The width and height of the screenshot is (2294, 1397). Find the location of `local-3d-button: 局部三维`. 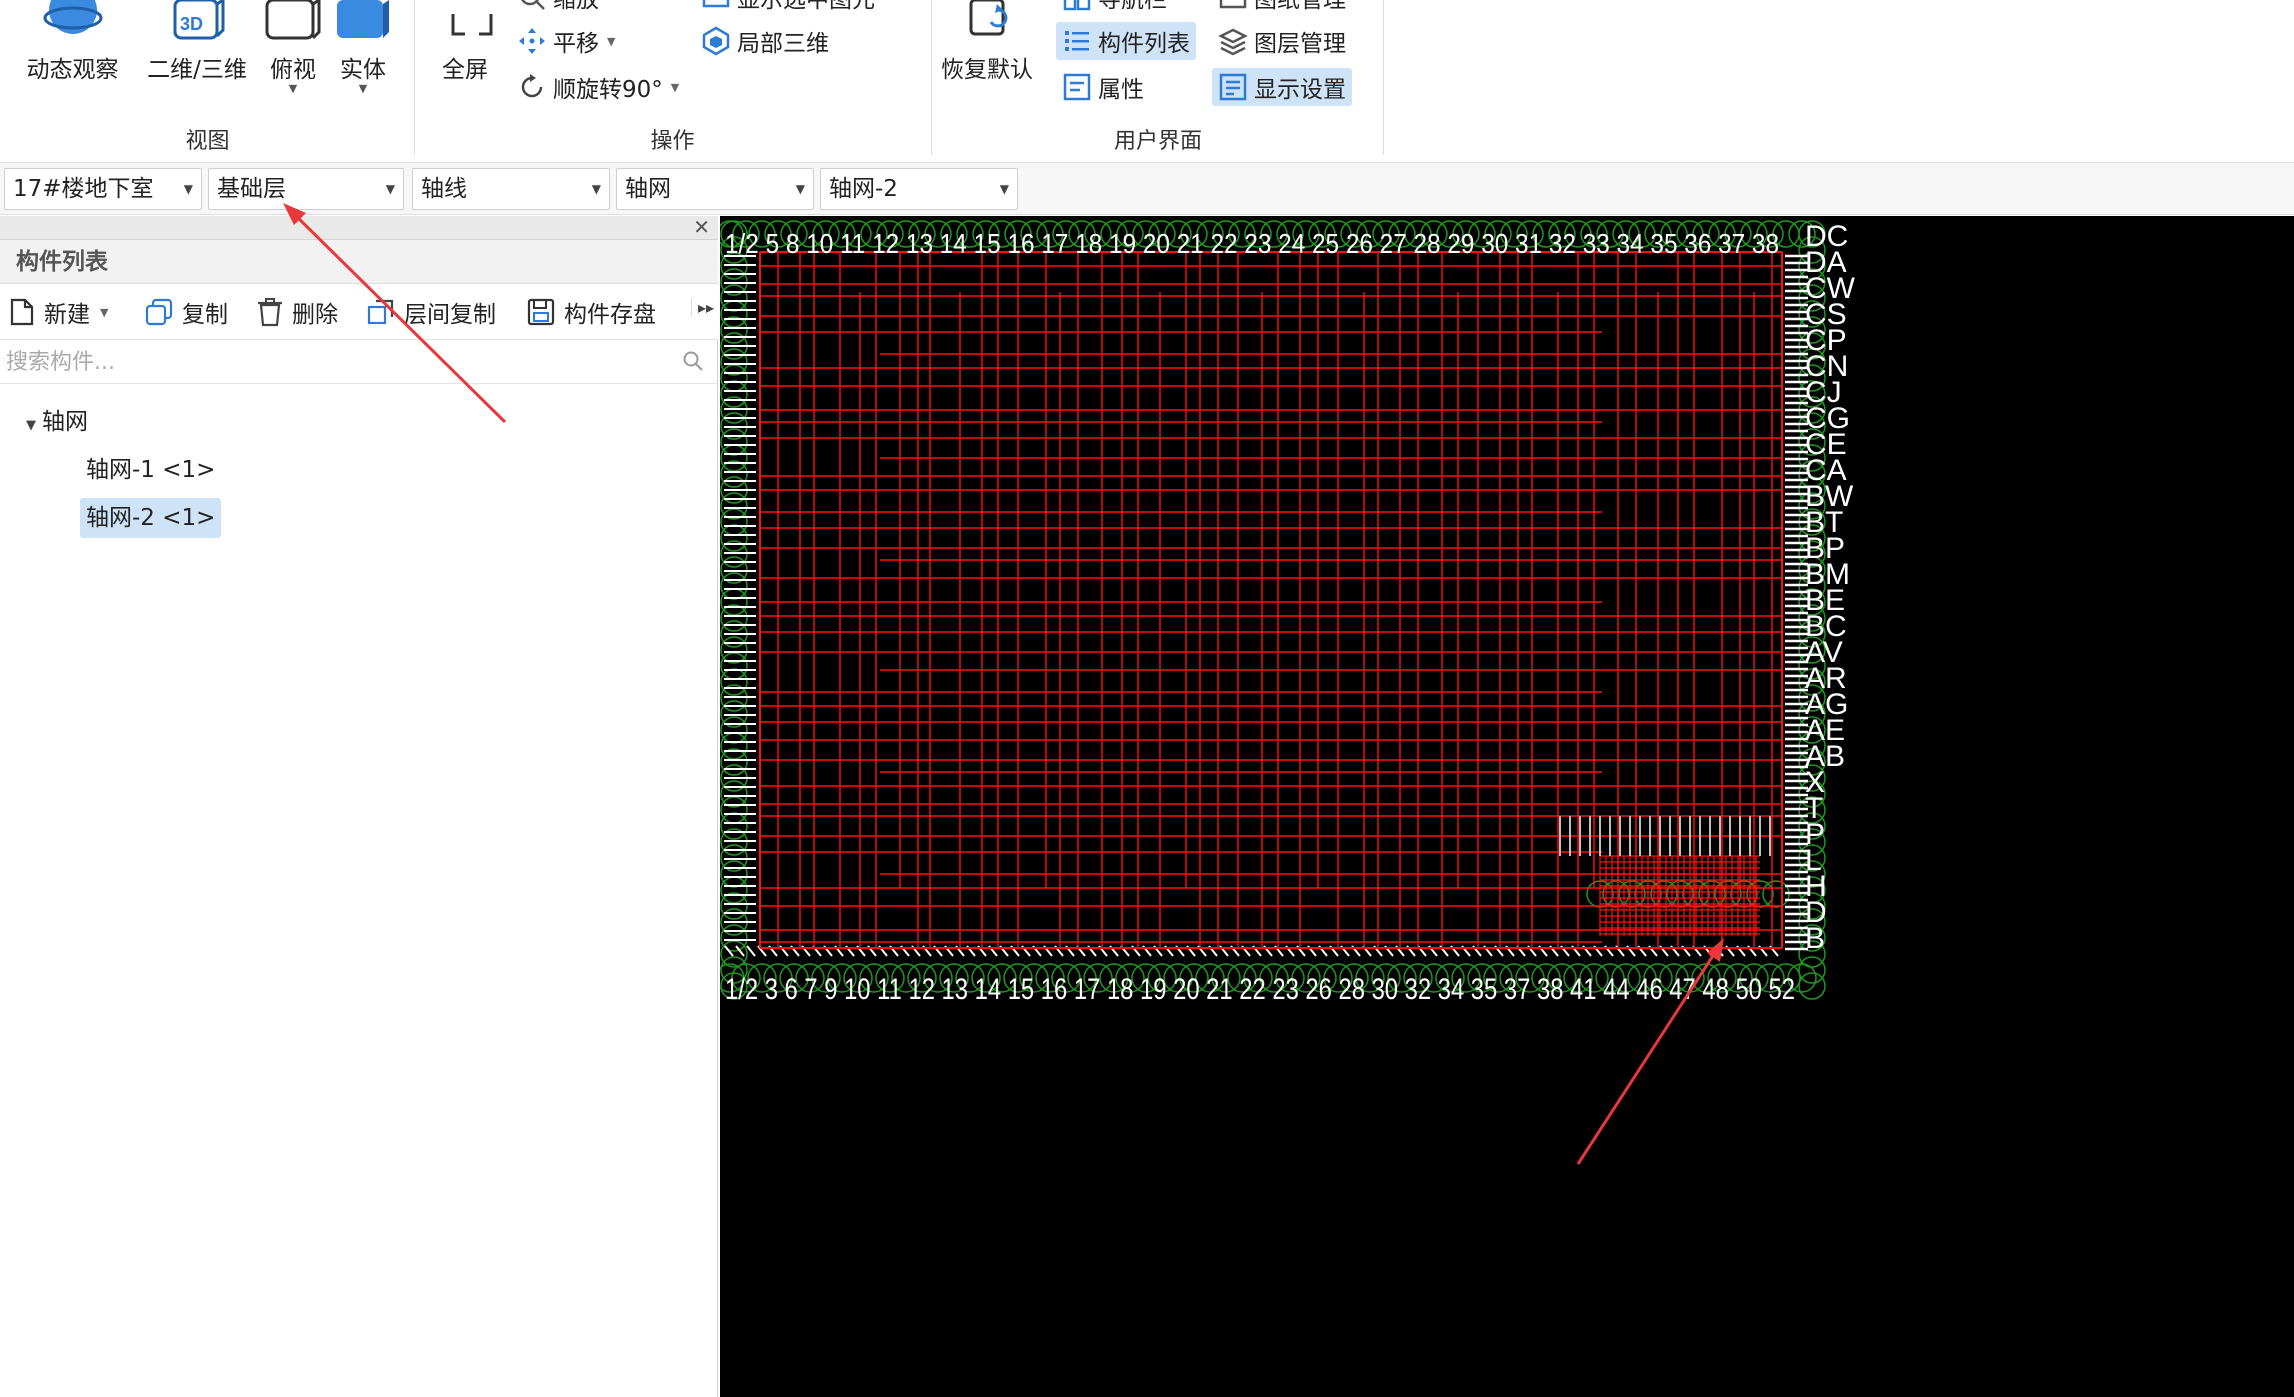

local-3d-button: 局部三维 is located at coordinates (765, 41).